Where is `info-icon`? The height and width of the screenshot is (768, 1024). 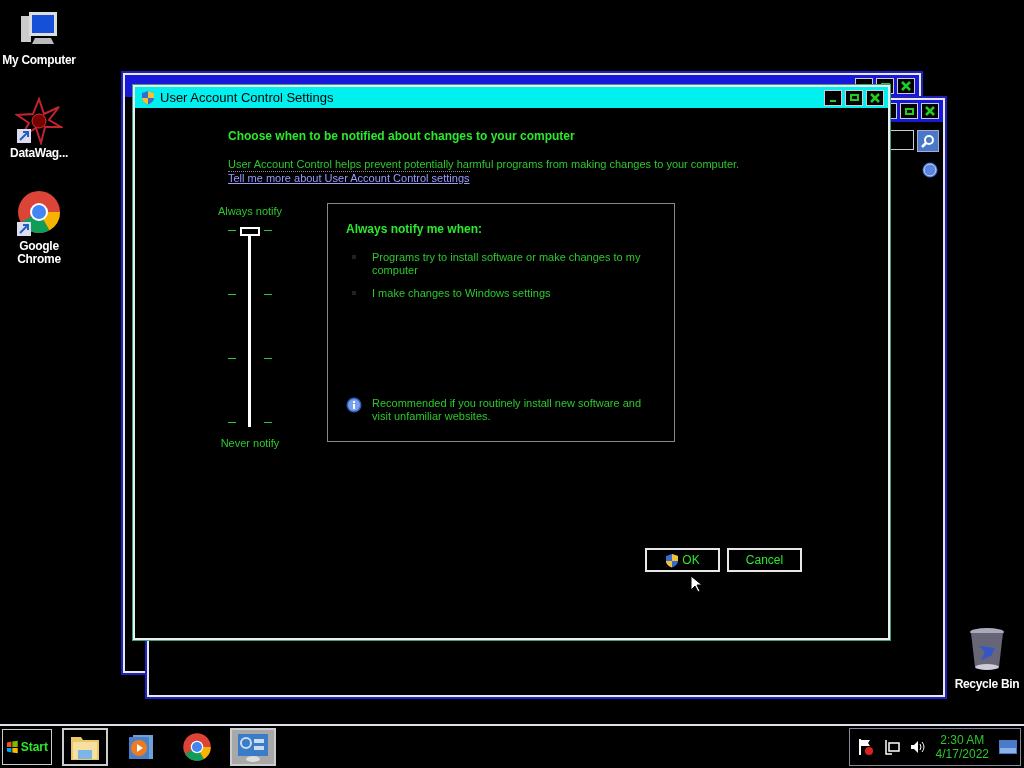
info-icon is located at coordinates (354, 405).